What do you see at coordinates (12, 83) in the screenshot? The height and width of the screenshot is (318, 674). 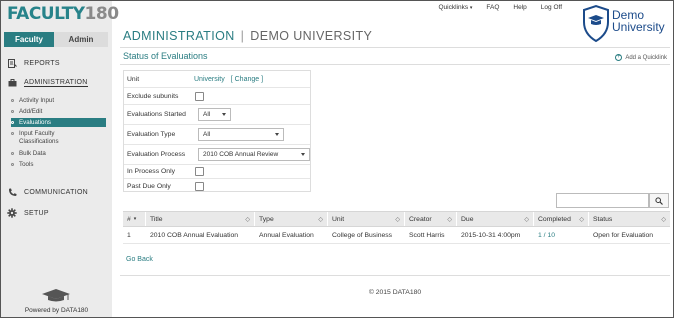 I see `briefcase-icon` at bounding box center [12, 83].